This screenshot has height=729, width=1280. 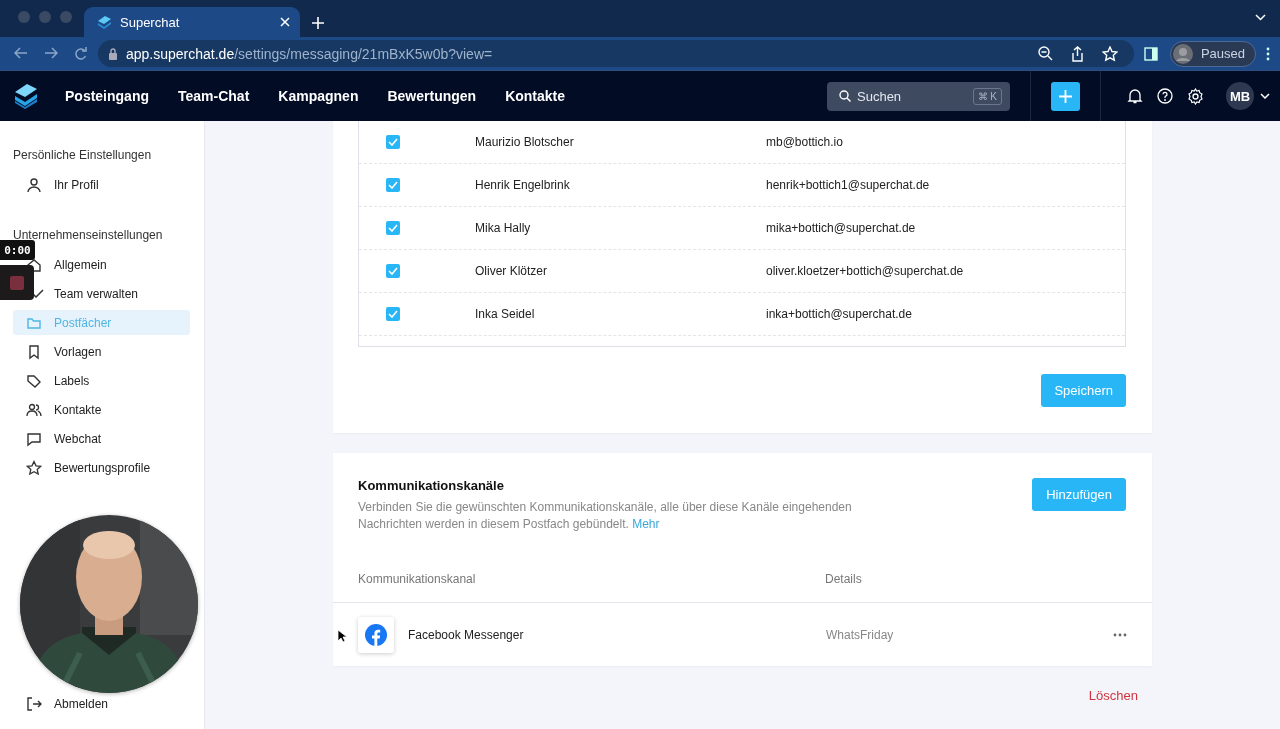 I want to click on search-placeholder: Suchen, so click(x=880, y=96).